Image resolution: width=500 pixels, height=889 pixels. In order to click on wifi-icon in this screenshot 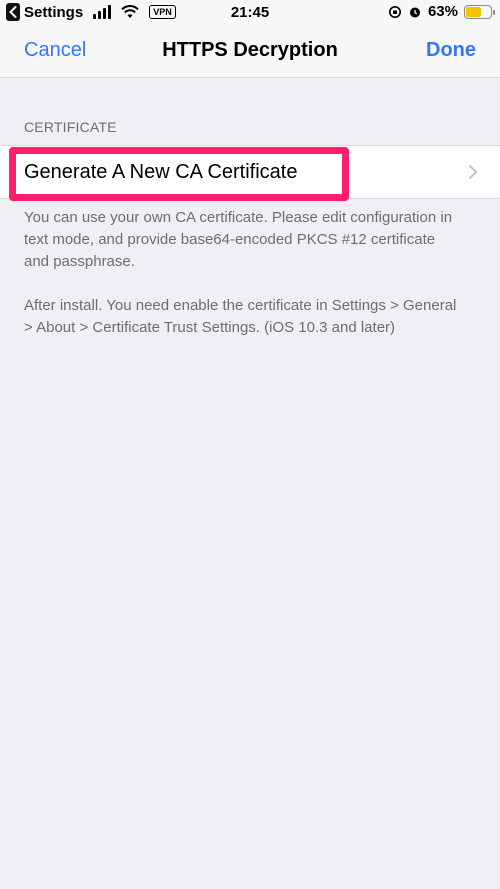, I will do `click(130, 11)`.